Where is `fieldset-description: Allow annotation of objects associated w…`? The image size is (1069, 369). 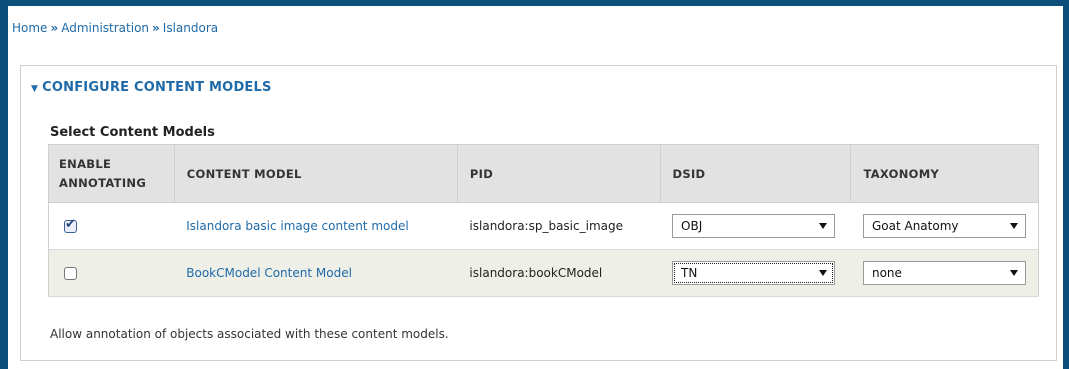
fieldset-description: Allow annotation of objects associated w… is located at coordinates (249, 334).